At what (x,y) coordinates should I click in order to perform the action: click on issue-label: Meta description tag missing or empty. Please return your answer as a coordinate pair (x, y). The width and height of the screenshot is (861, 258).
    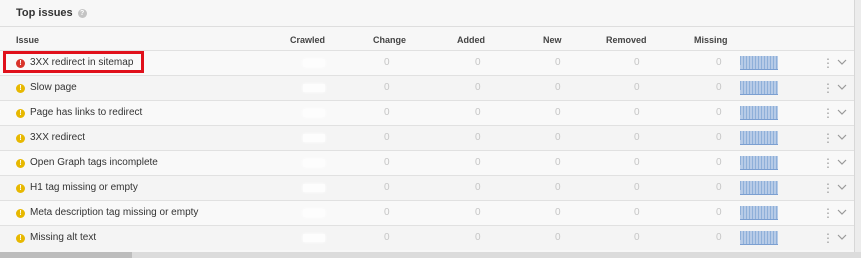
    Looking at the image, I should click on (114, 212).